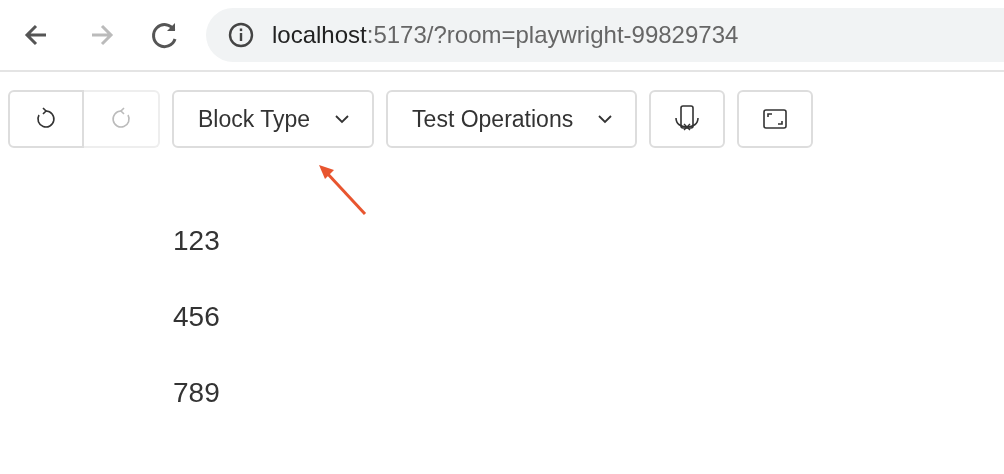 Image resolution: width=1004 pixels, height=474 pixels. What do you see at coordinates (505, 35) in the screenshot?
I see `url-text: localhost:5173/?room=playwright-99829734` at bounding box center [505, 35].